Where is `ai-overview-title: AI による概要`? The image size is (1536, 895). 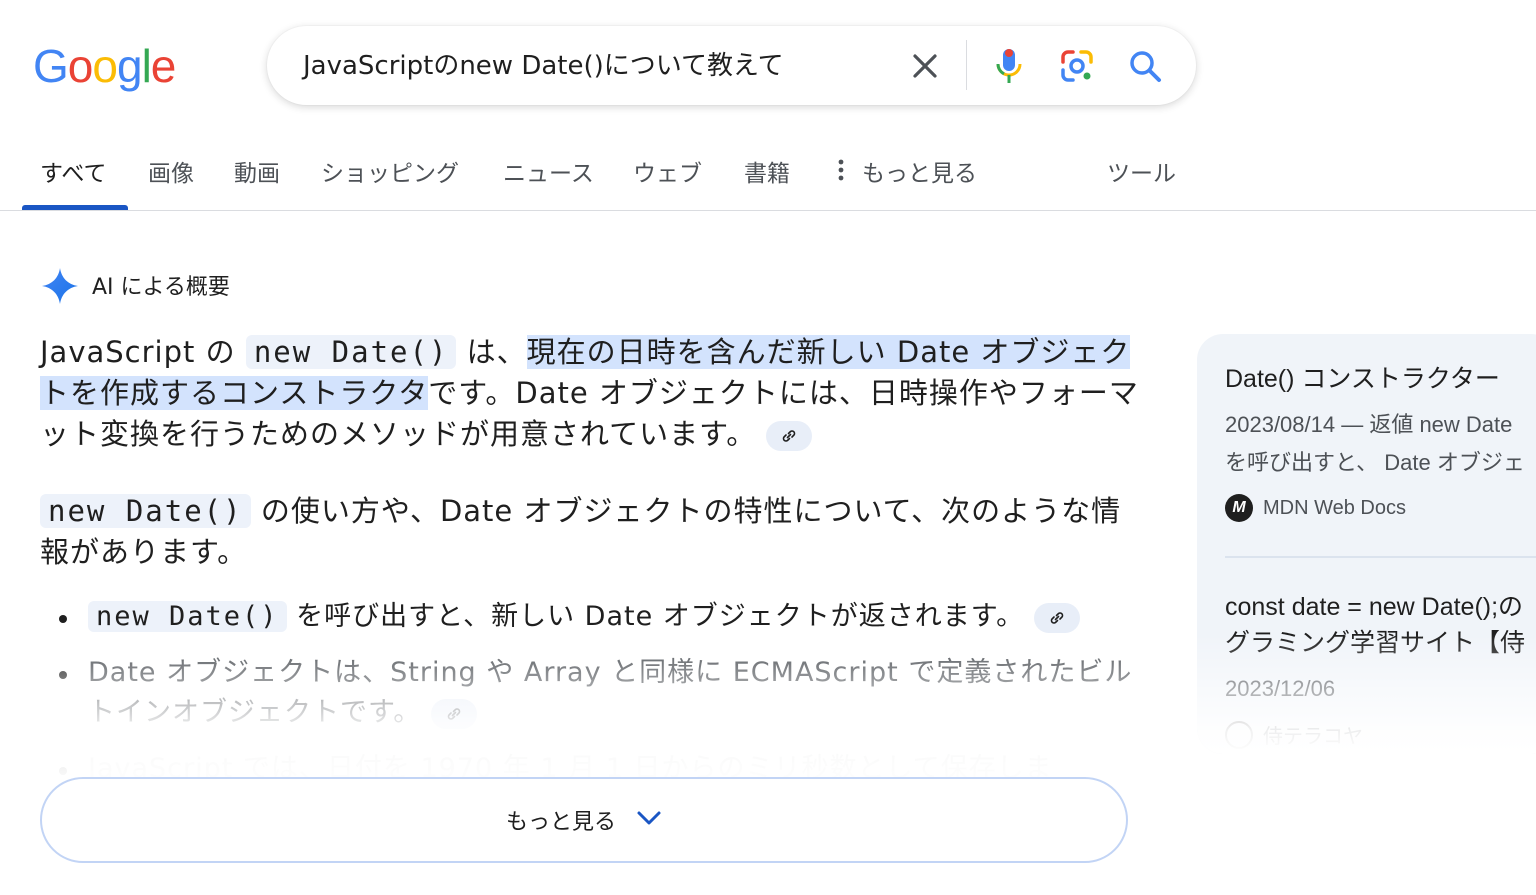 ai-overview-title: AI による概要 is located at coordinates (161, 287).